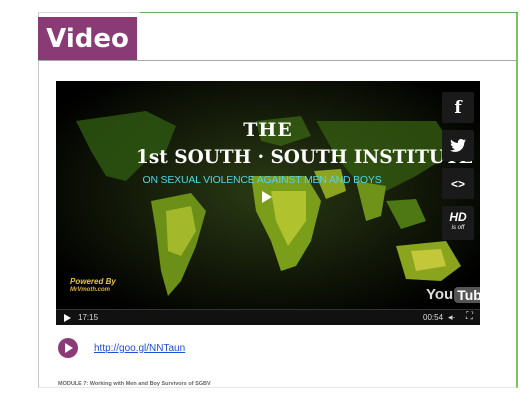 This screenshot has height=394, width=520. I want to click on player-control-bar: 17:15 00:54 ◂· ⛶, so click(268, 317).